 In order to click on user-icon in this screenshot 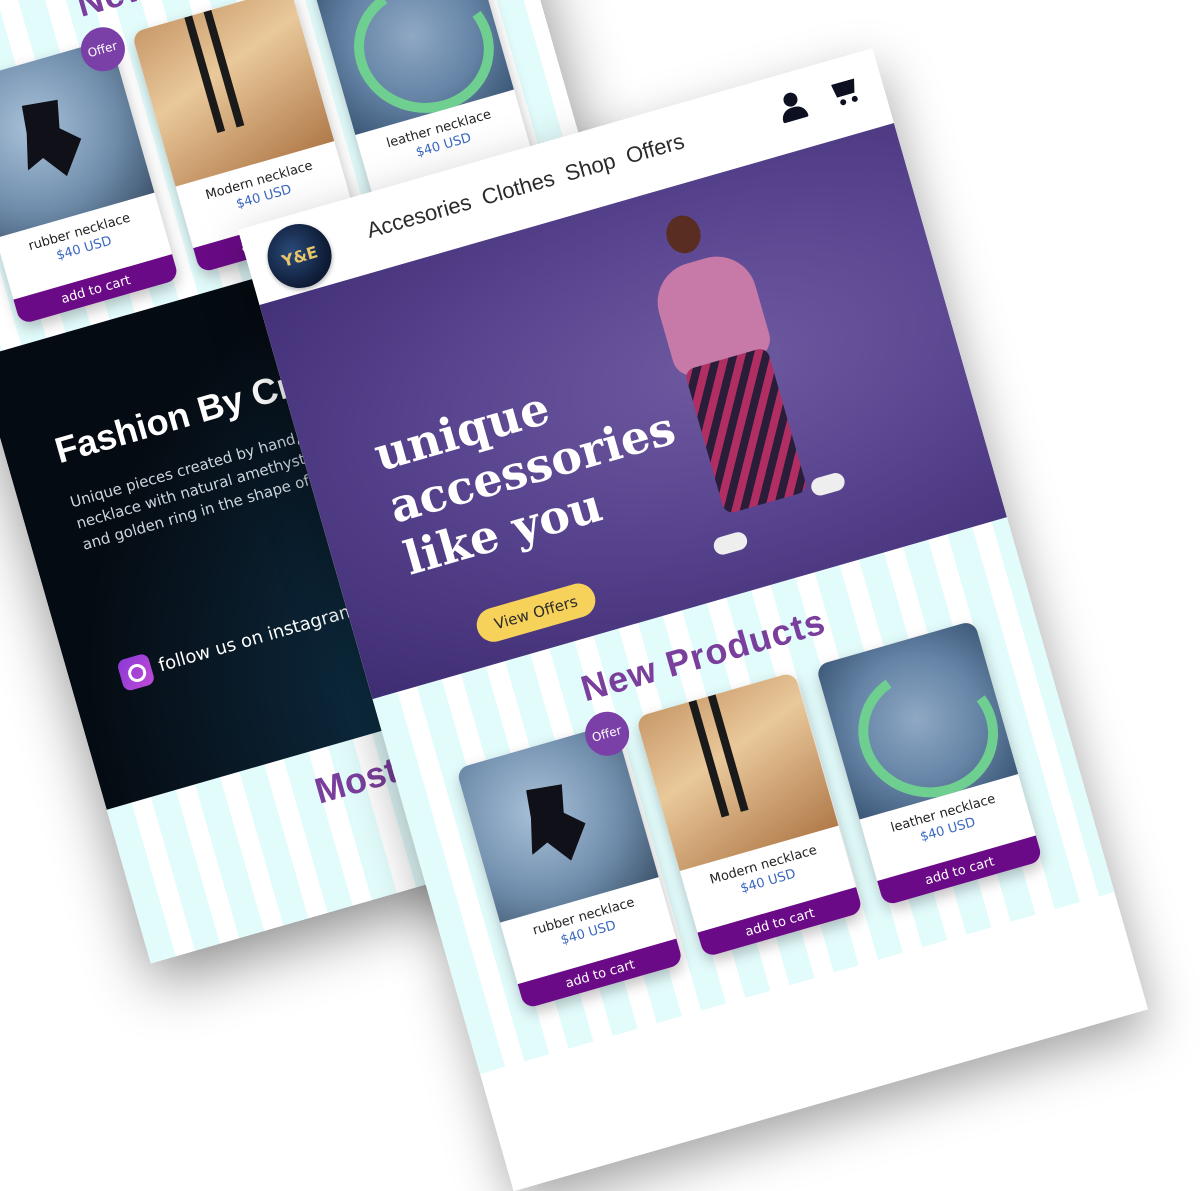, I will do `click(792, 106)`.